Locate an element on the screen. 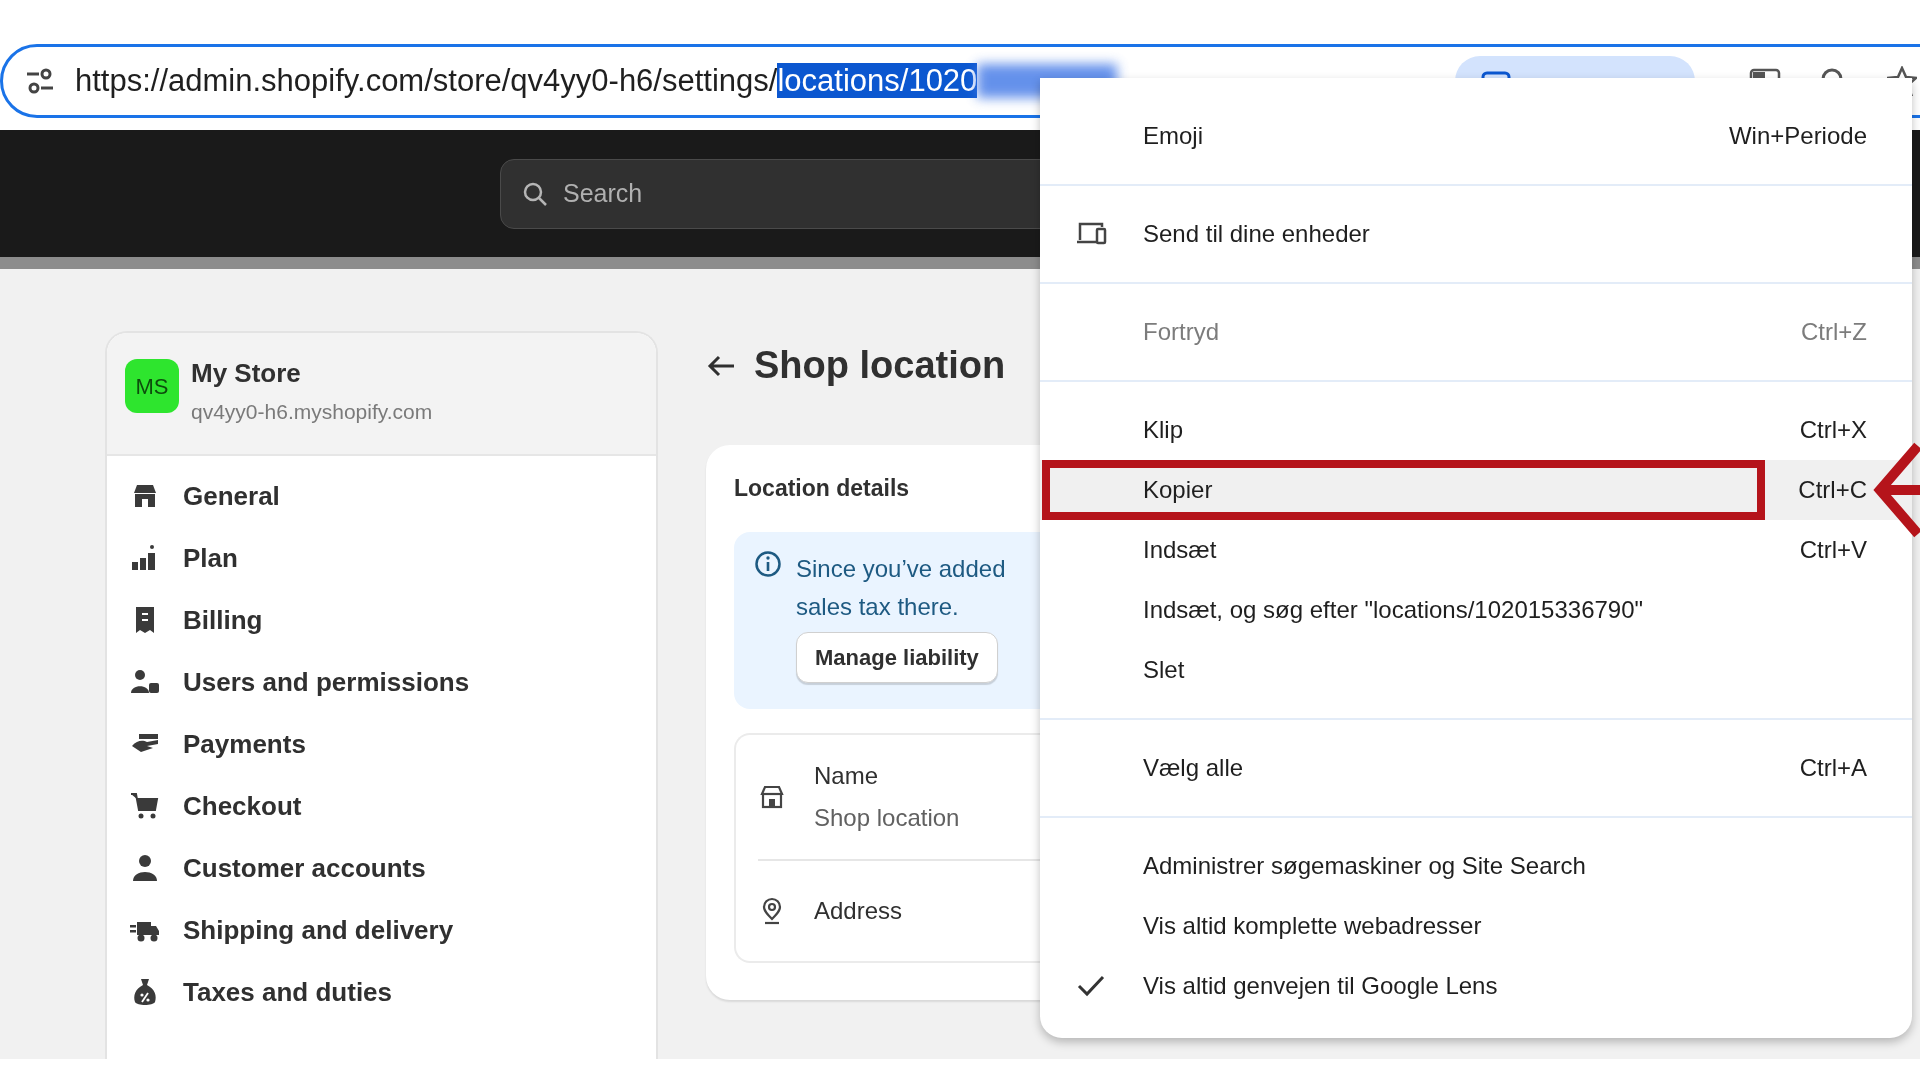  shortcut-text: Ctrl+C is located at coordinates (1832, 490).